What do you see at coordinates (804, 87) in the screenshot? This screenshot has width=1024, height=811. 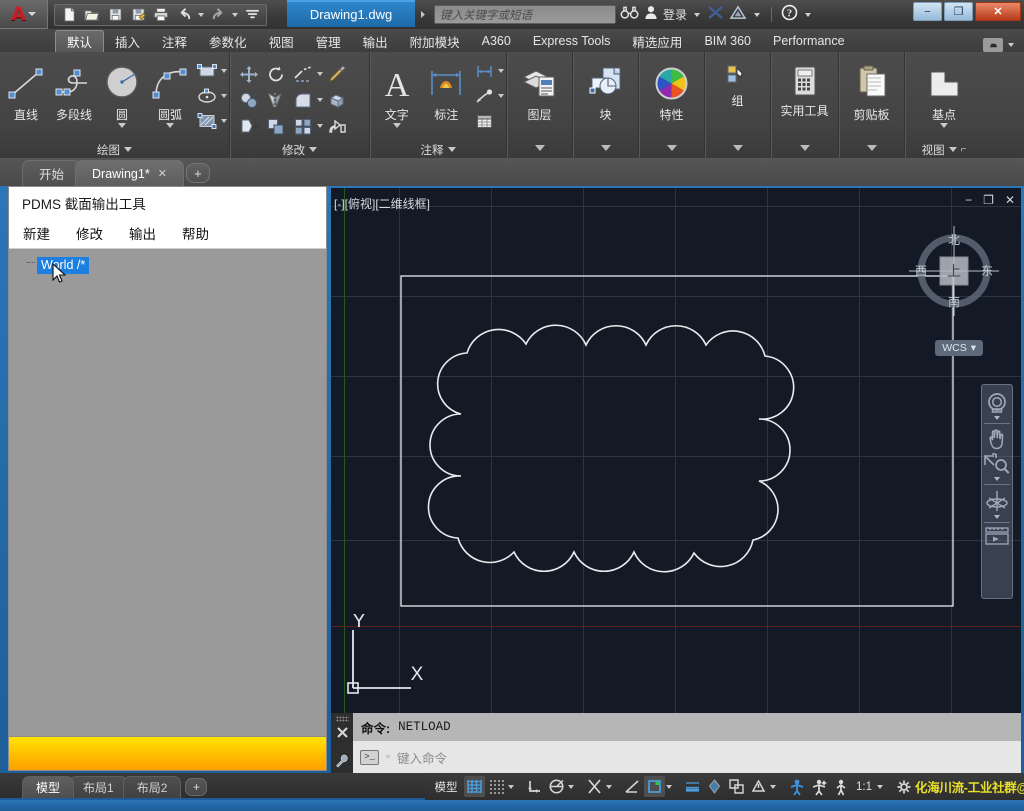 I see `utilities-button: 实用工具` at bounding box center [804, 87].